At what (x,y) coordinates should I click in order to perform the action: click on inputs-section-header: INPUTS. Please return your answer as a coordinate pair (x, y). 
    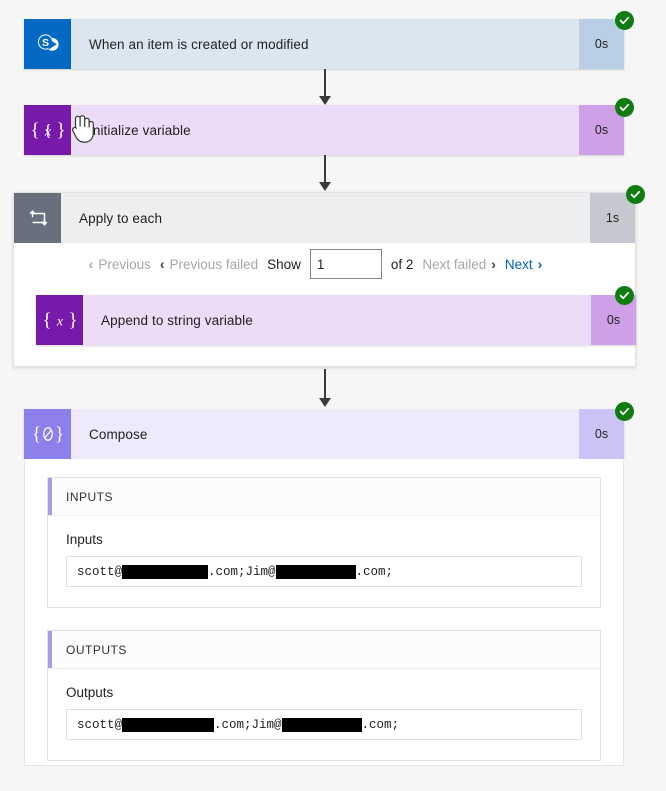
    Looking at the image, I should click on (324, 497).